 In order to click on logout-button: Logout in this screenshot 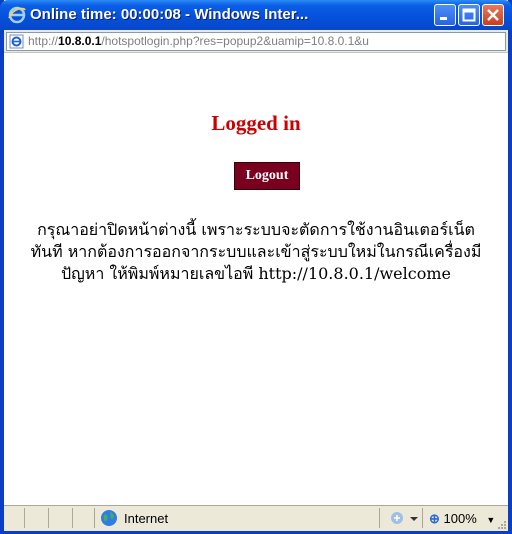, I will do `click(267, 176)`.